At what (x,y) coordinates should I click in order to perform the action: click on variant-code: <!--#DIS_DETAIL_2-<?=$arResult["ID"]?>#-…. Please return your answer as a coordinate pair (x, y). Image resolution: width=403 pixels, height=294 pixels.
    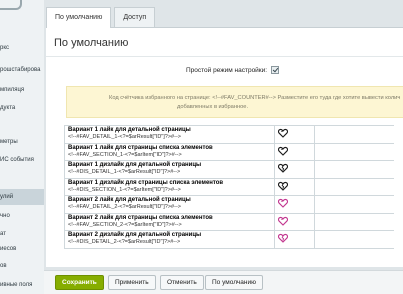
    Looking at the image, I should click on (124, 242).